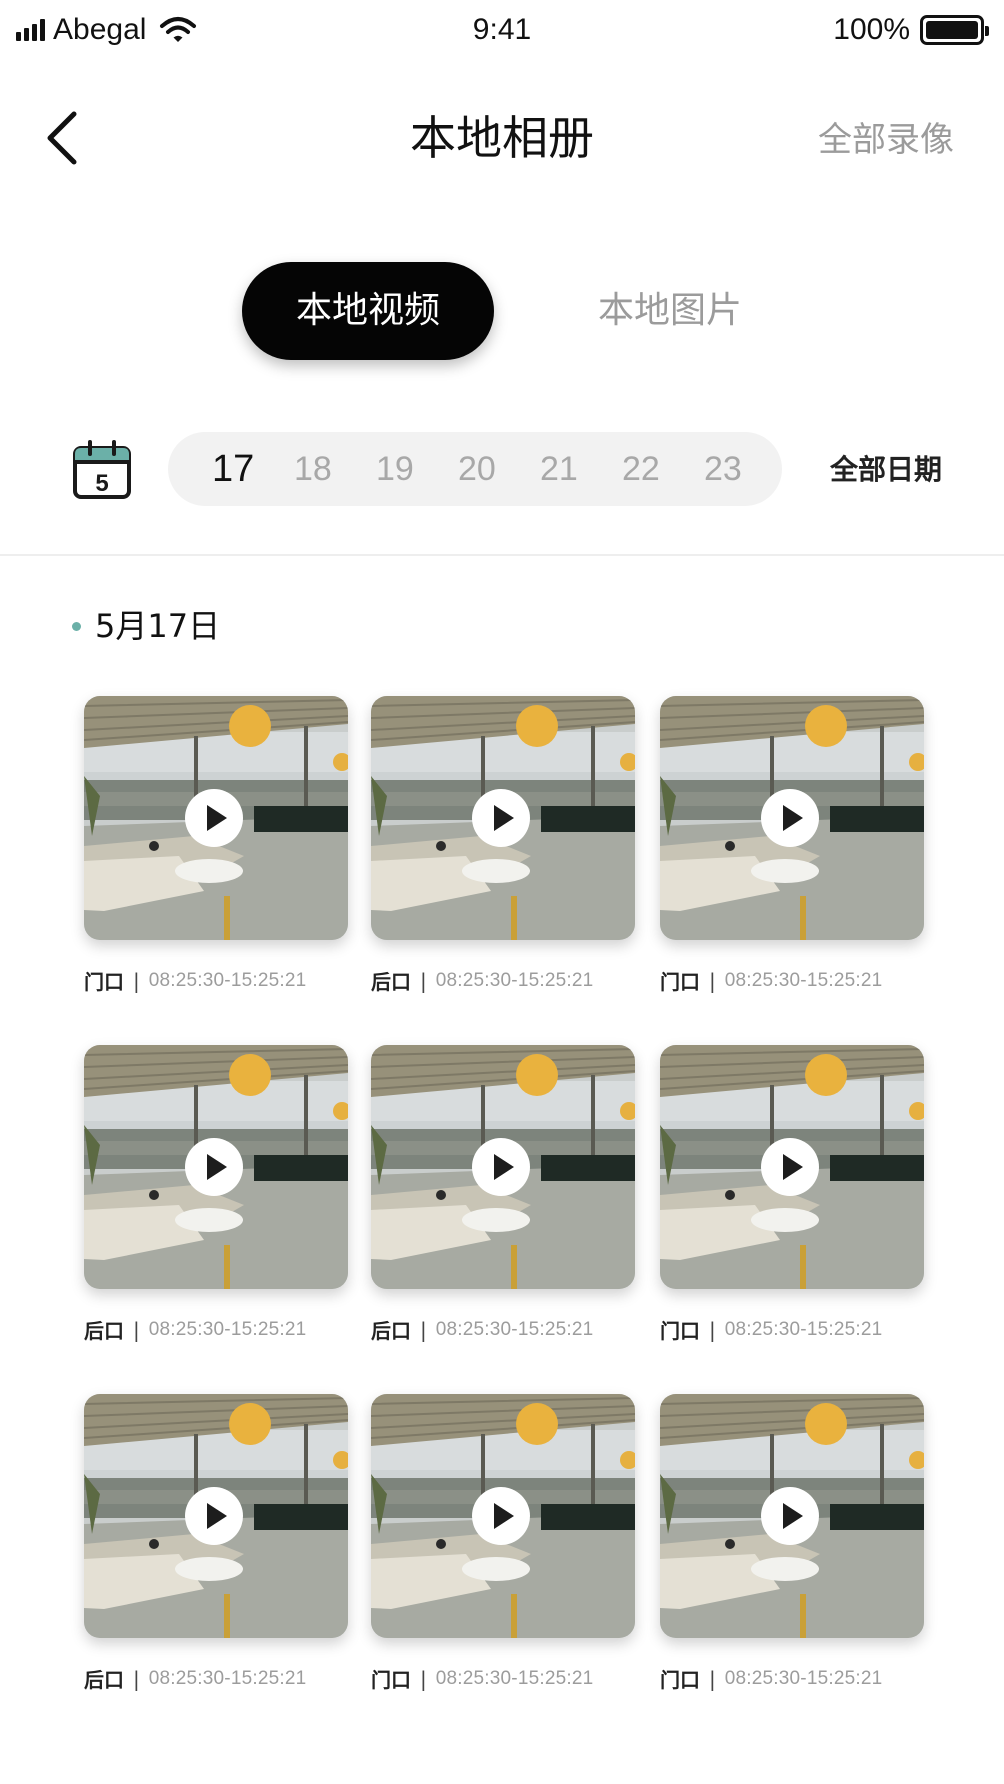 The height and width of the screenshot is (1784, 1004). Describe the element at coordinates (954, 30) in the screenshot. I see `battery-icon` at that location.